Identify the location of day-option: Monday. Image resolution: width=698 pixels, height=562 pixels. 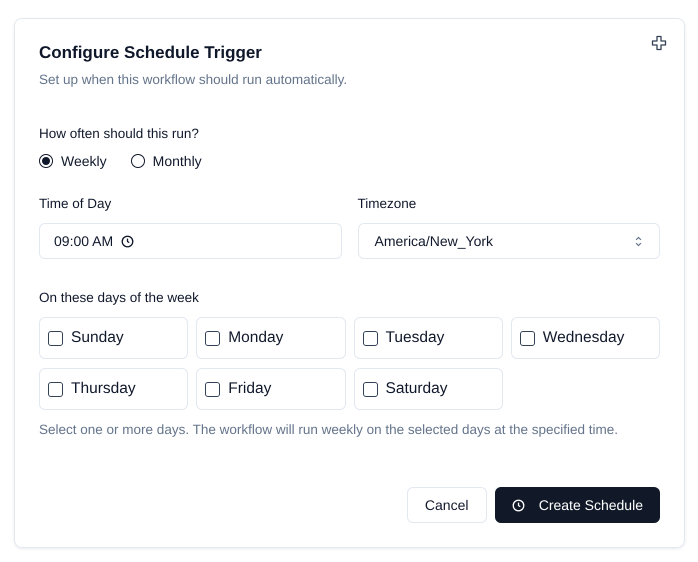
(271, 338).